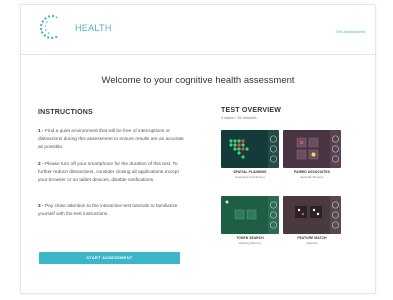 The image size is (393, 300). What do you see at coordinates (254, 149) in the screenshot?
I see `spatial-planning-icon` at bounding box center [254, 149].